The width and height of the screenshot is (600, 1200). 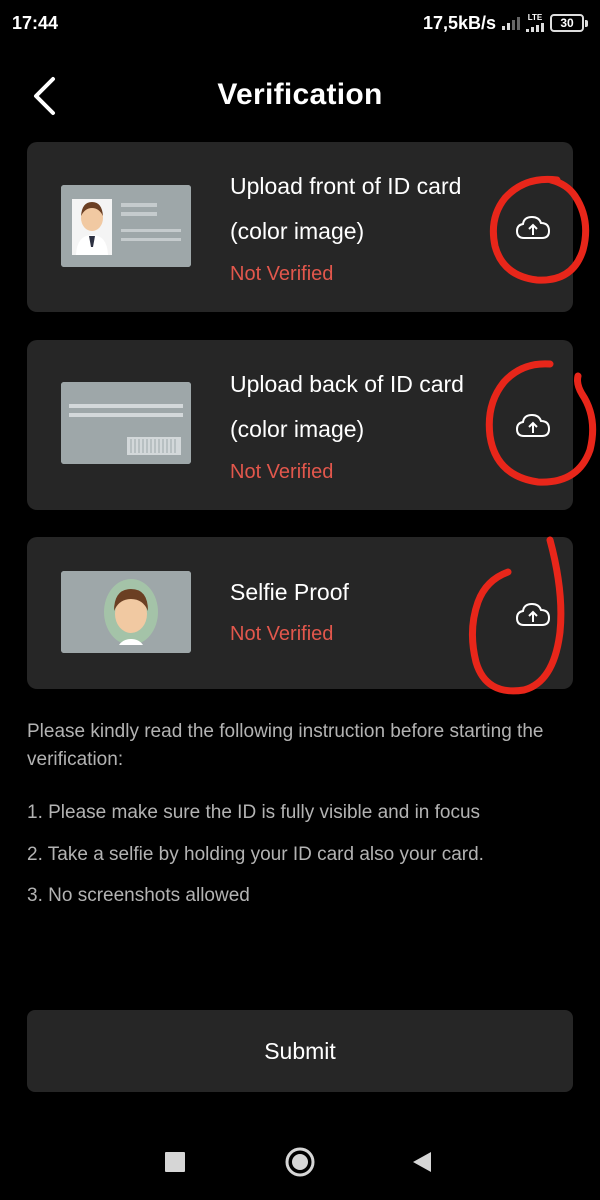 What do you see at coordinates (126, 226) in the screenshot?
I see `id-front-icon` at bounding box center [126, 226].